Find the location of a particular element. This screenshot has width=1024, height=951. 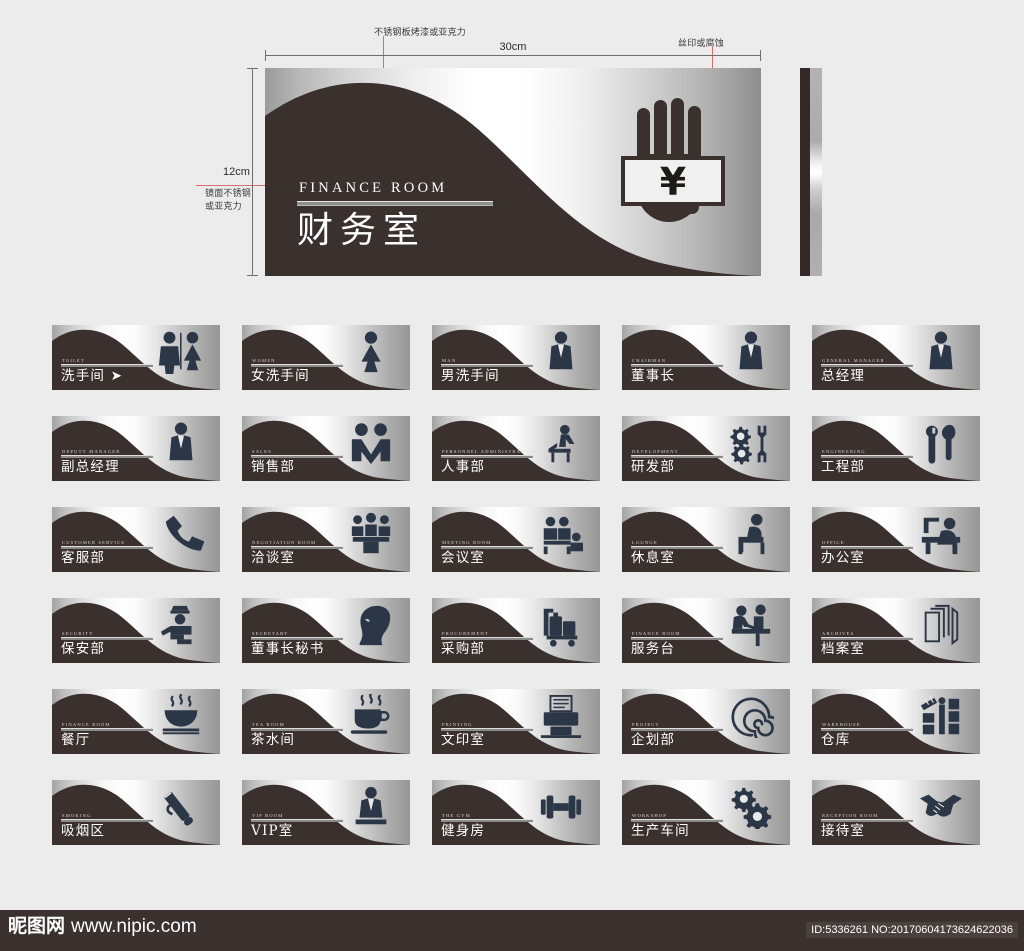

site-brand: 昵图网 www.nipic.com is located at coordinates (102, 926).